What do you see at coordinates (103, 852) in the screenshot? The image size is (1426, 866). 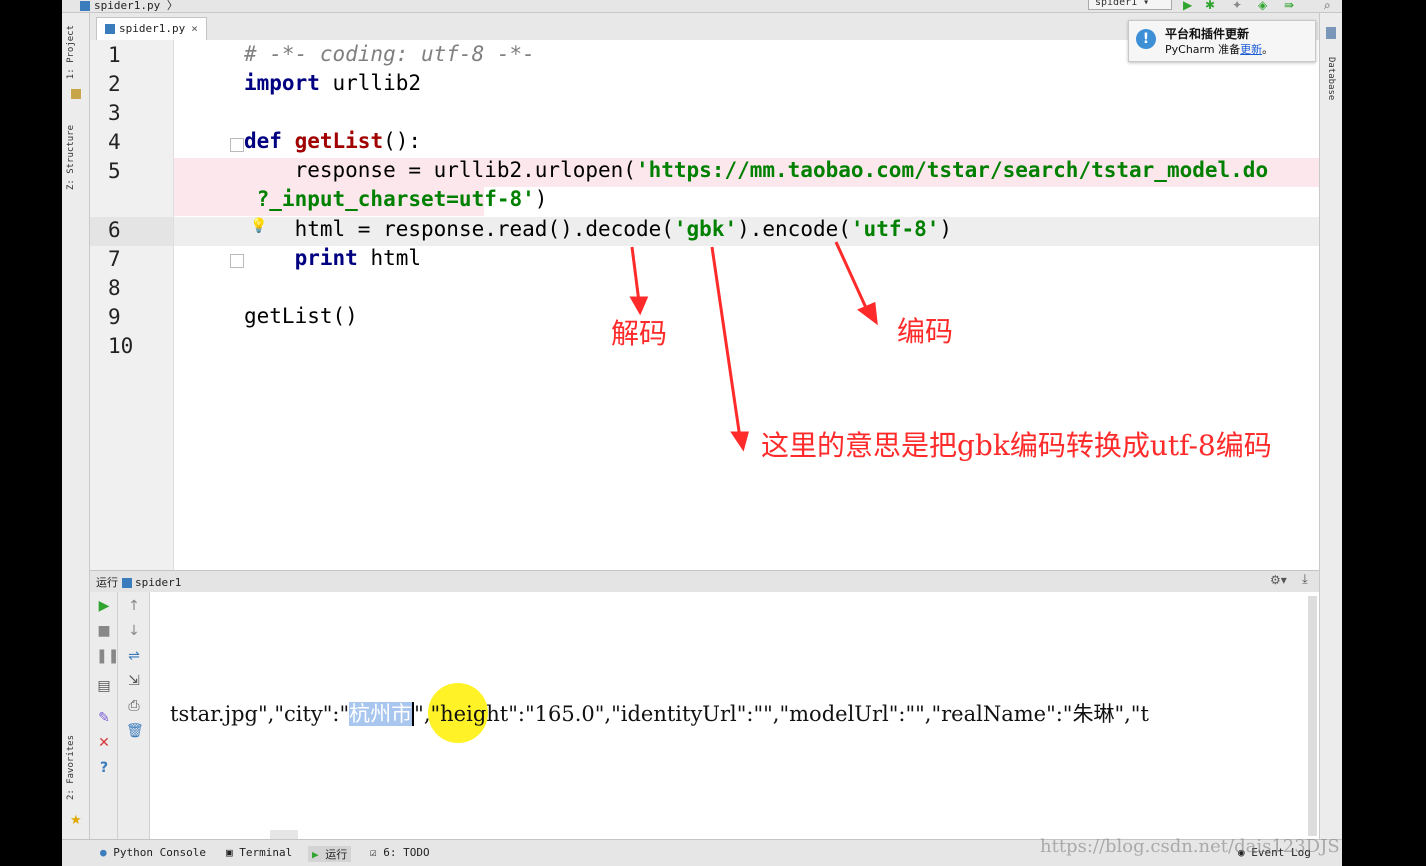 I see `python-icon: ●` at bounding box center [103, 852].